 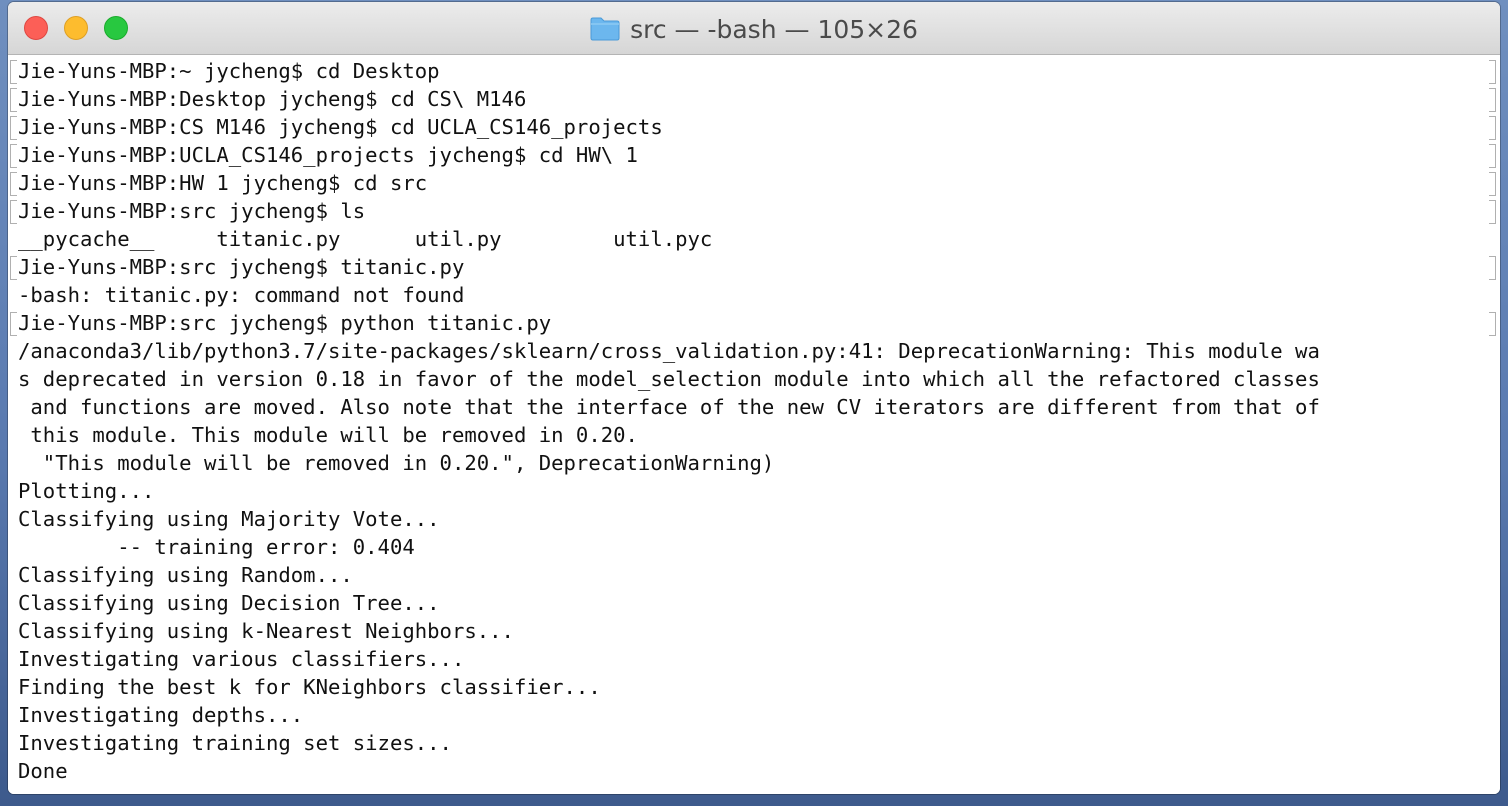 I want to click on window-title: src — -bash — 105×26, so click(x=754, y=29).